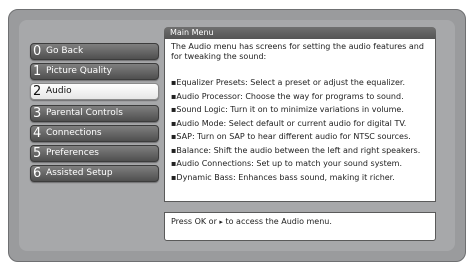 This screenshot has height=268, width=475. I want to click on menu-item-assisted-setup: 6 Assisted Setup, so click(94, 173).